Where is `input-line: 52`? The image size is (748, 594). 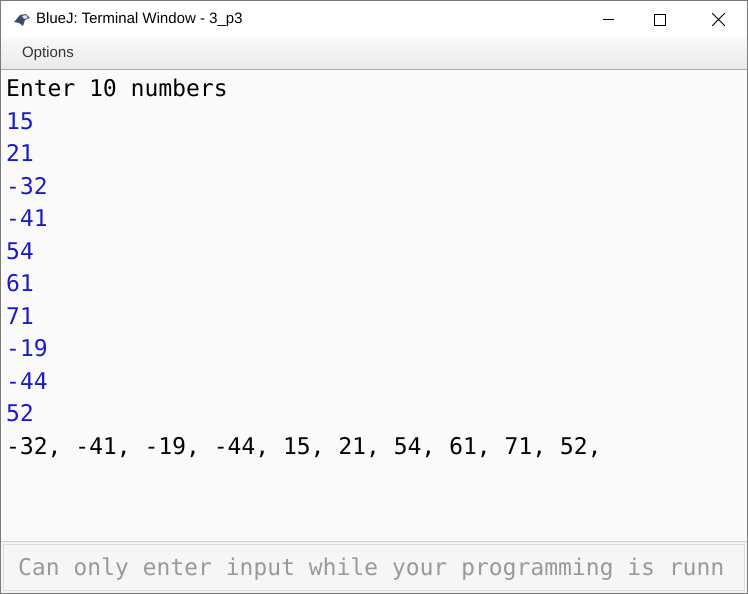 input-line: 52 is located at coordinates (20, 414).